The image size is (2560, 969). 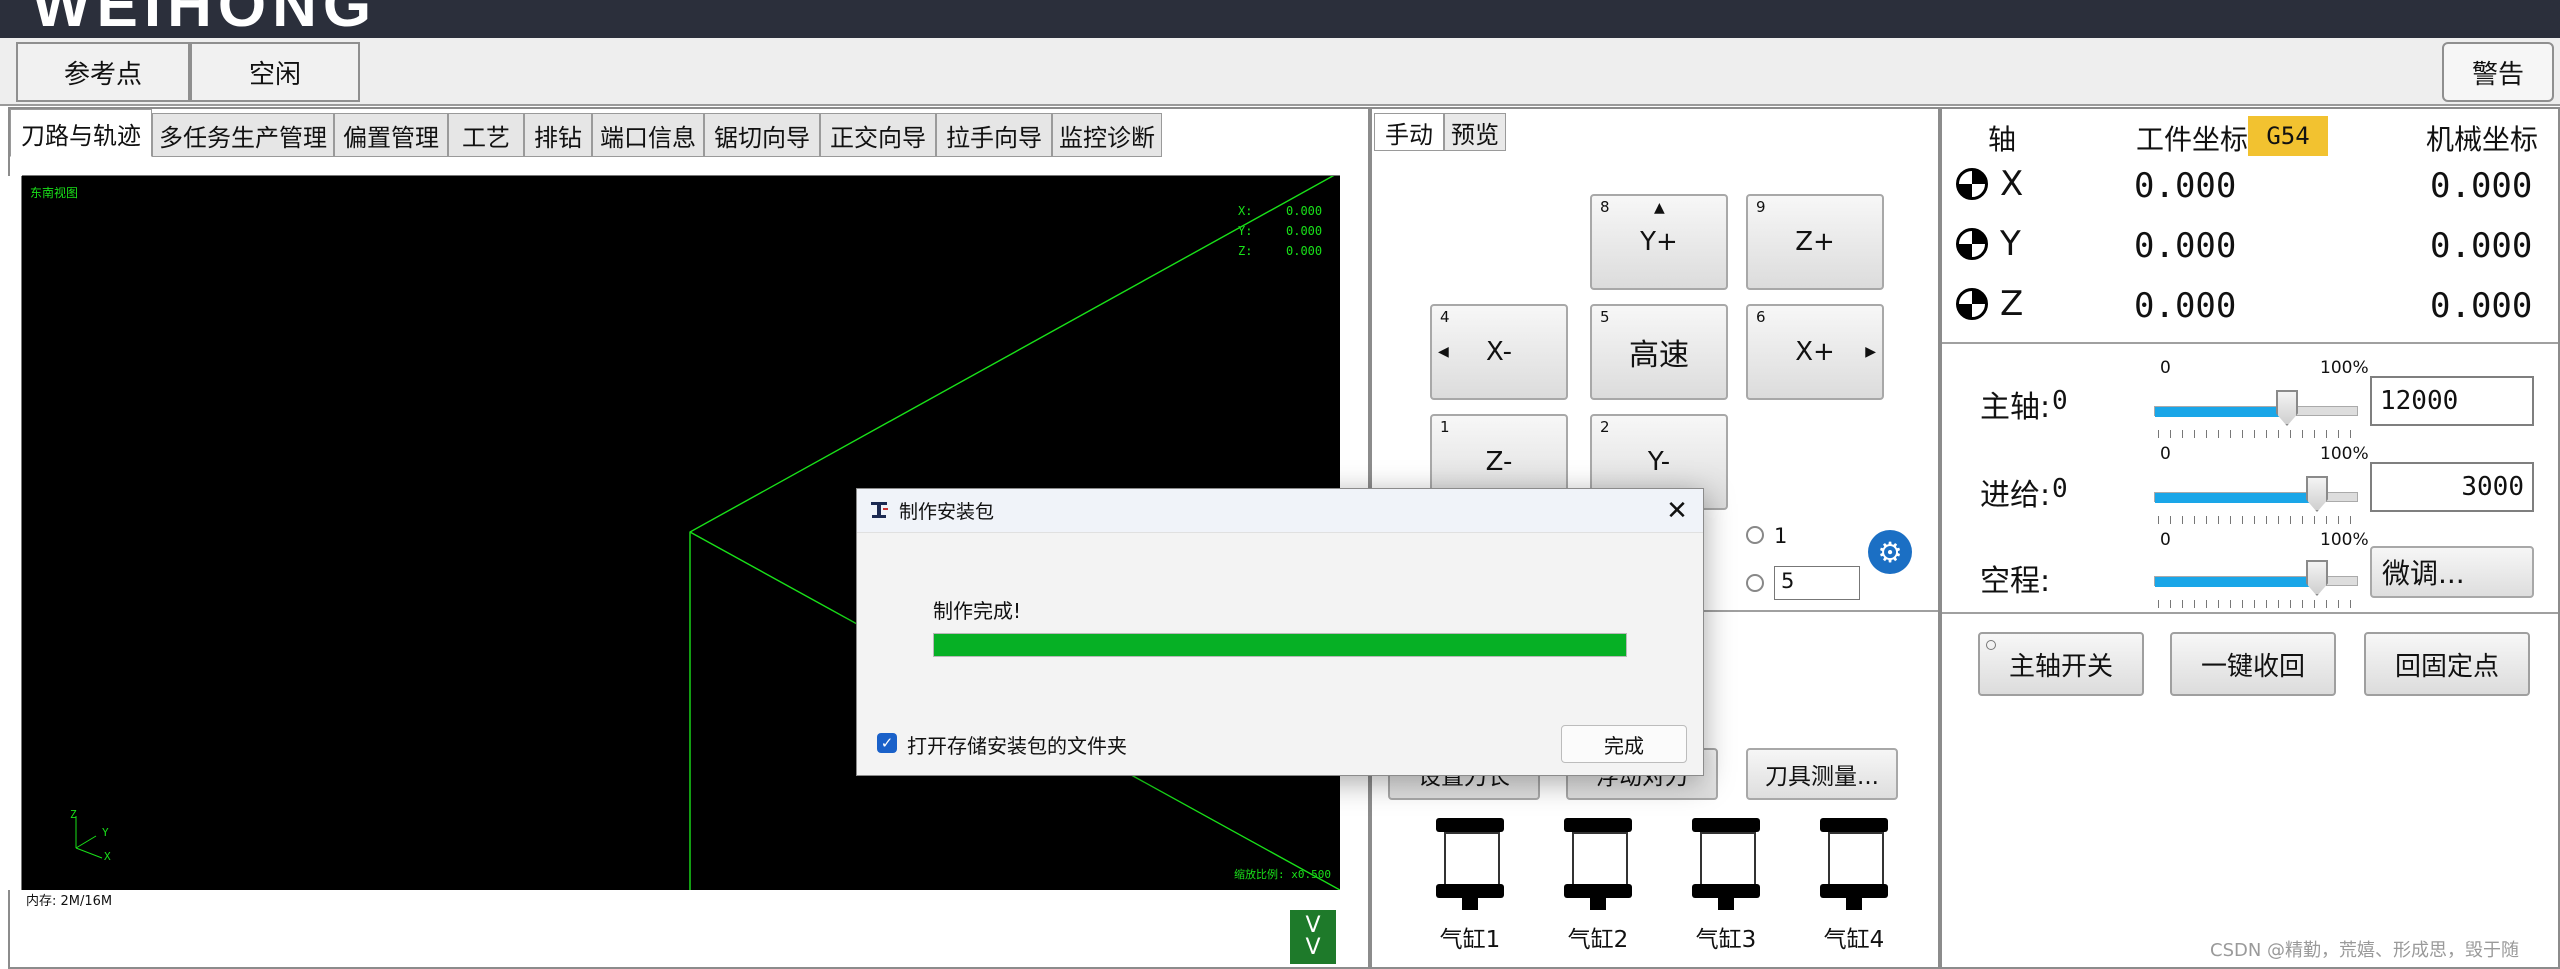 What do you see at coordinates (994, 135) in the screenshot?
I see `tab-handle: 拉手向导` at bounding box center [994, 135].